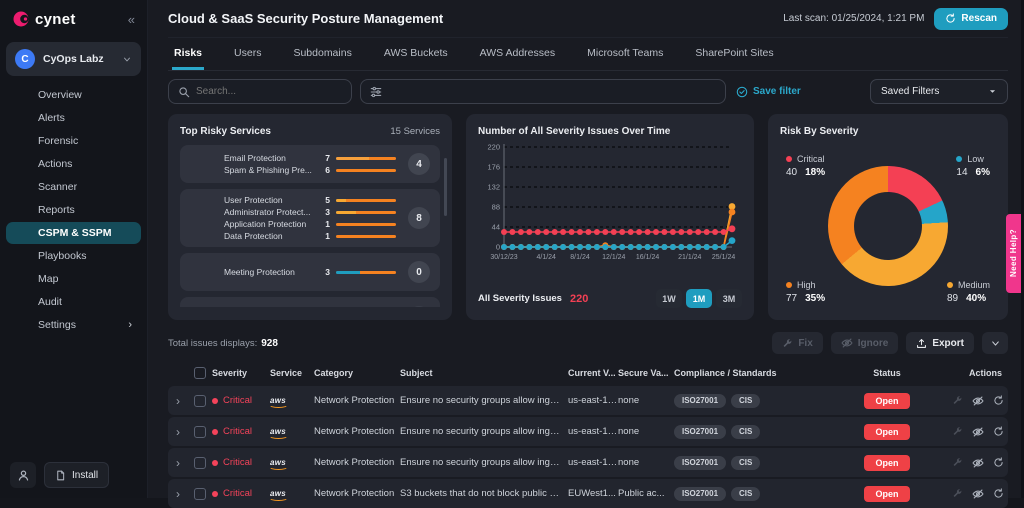 The image size is (1024, 508). Describe the element at coordinates (755, 373) in the screenshot. I see `column-header-compliance-standards: Compliance / Standards` at that location.